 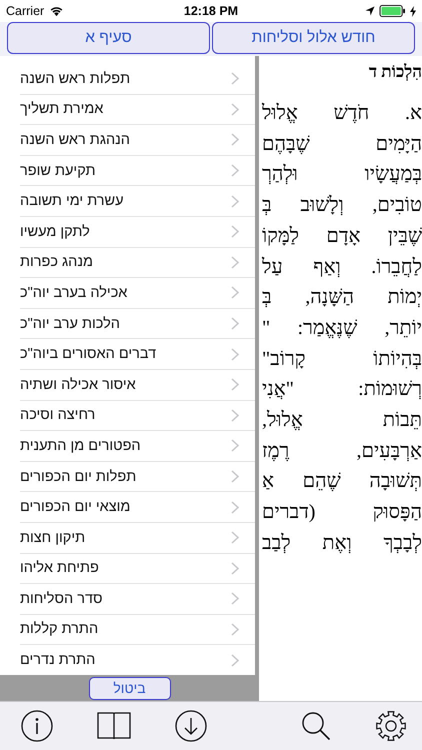 What do you see at coordinates (342, 144) in the screenshot?
I see `text-line: הַיָּמִים שֶׁבָּהֶם` at bounding box center [342, 144].